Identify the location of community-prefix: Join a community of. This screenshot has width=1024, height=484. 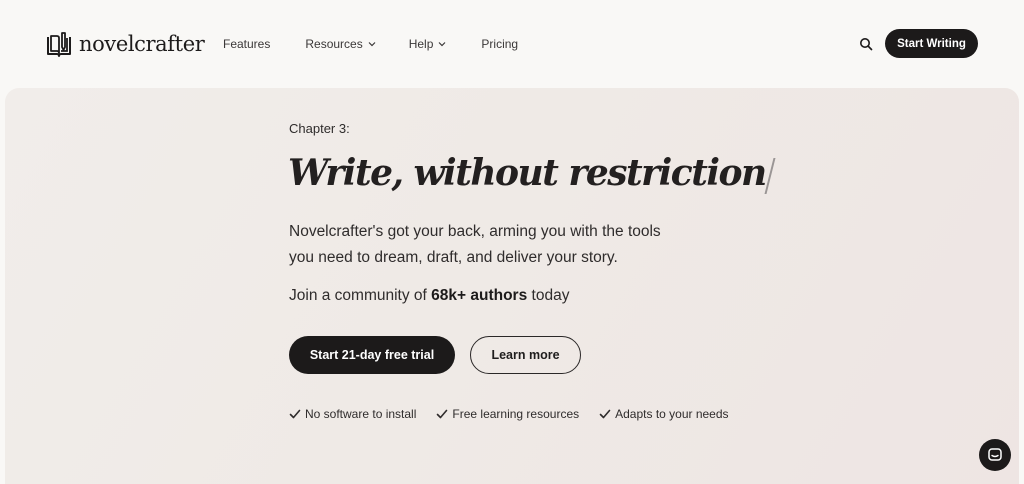
(360, 295).